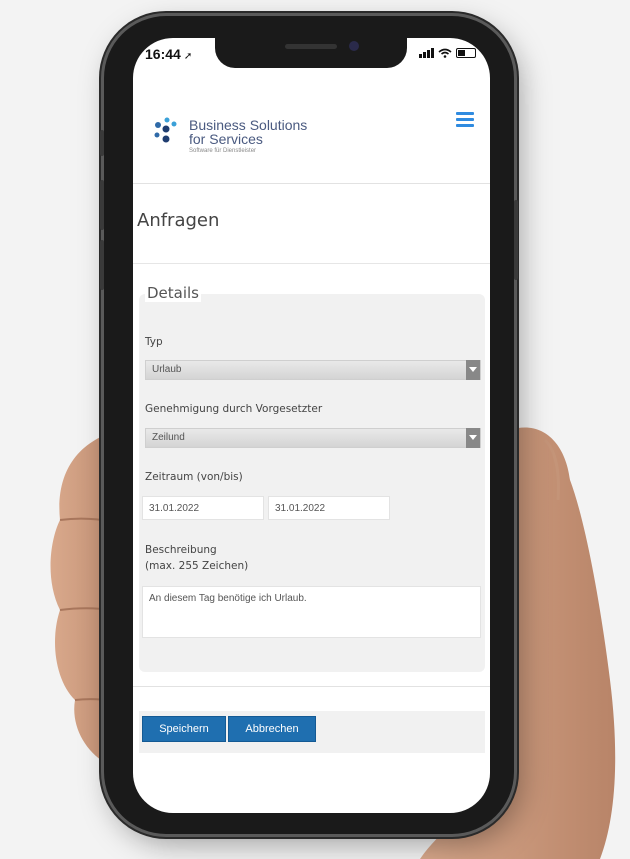 The width and height of the screenshot is (630, 859). What do you see at coordinates (223, 151) in the screenshot?
I see `logo-tagline: Software für Dienstleister` at bounding box center [223, 151].